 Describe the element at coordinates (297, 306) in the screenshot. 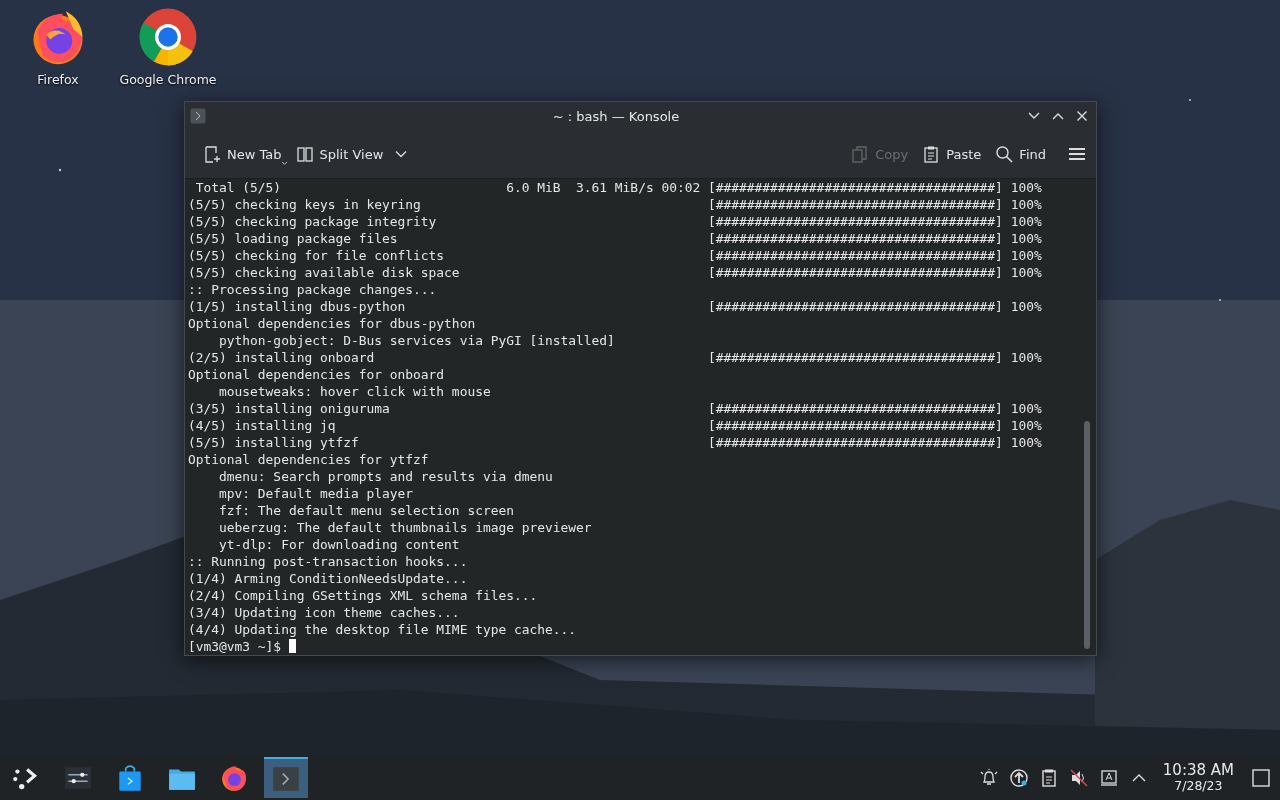

I see `terminal-line: (1/5) installing dbus-python` at that location.